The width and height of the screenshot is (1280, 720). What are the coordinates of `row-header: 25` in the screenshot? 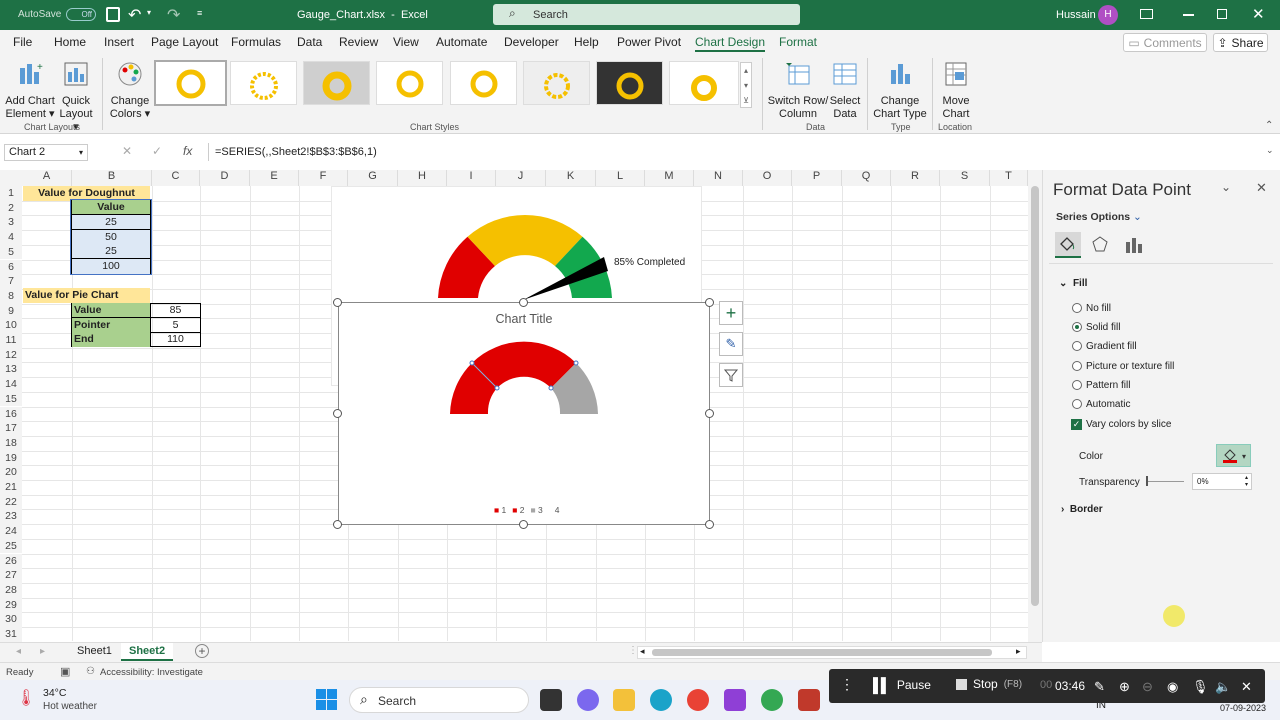 It's located at (11, 546).